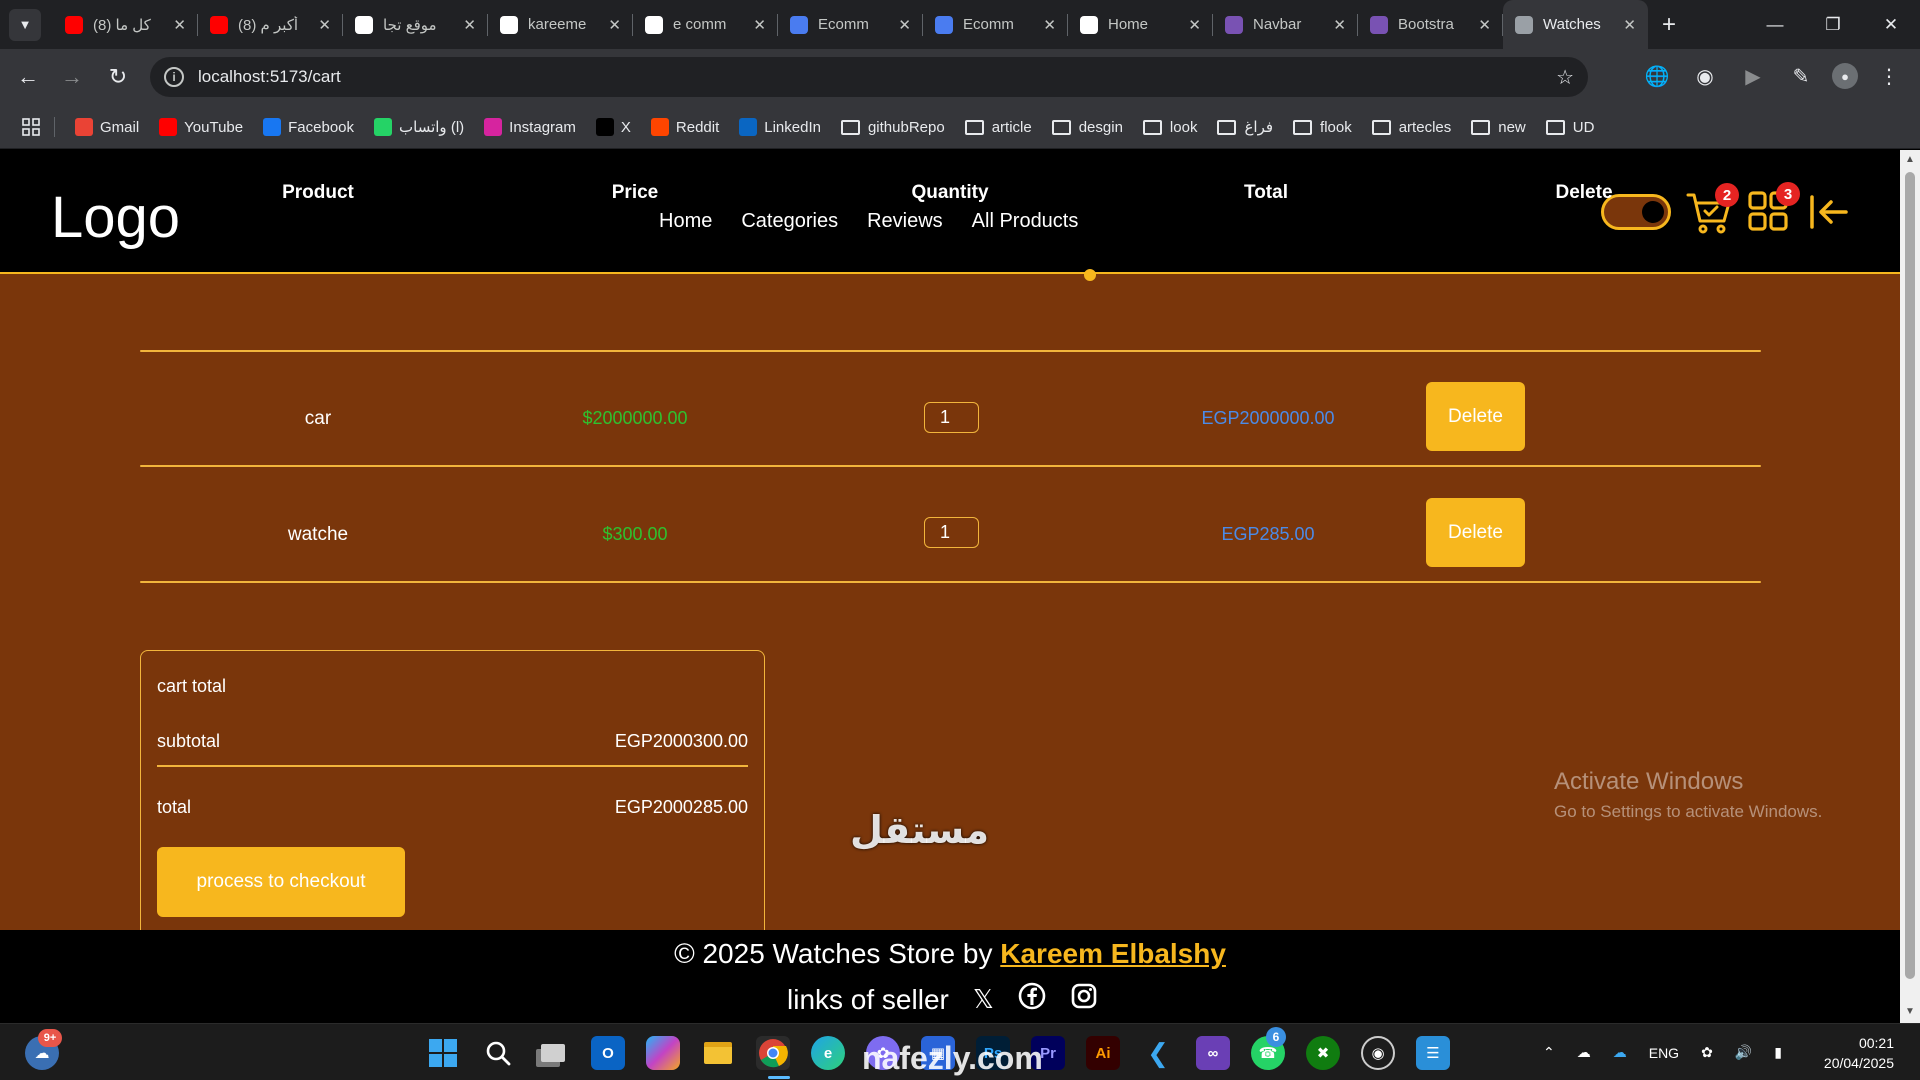 The width and height of the screenshot is (1920, 1080). What do you see at coordinates (419, 127) in the screenshot?
I see `bookmark-whatsapp: واتساب (l)` at bounding box center [419, 127].